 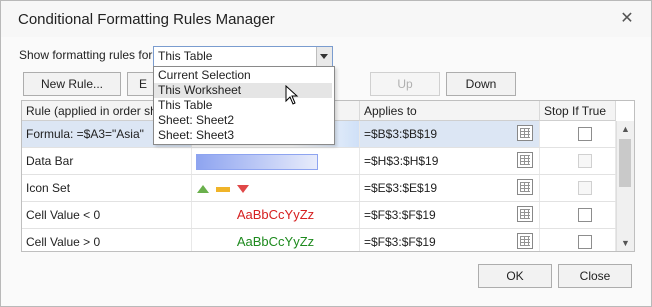 I want to click on table-row: Data Bar =$H$3:$H$19, so click(x=319, y=161).